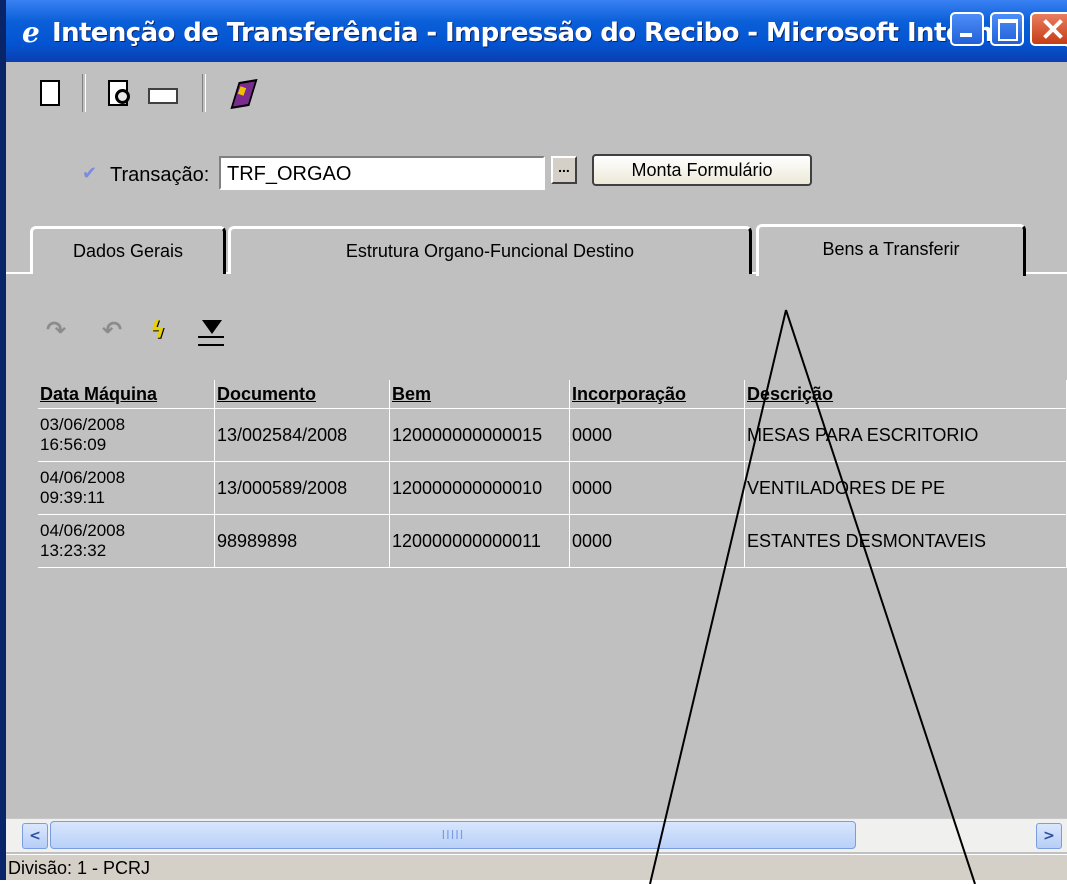 The width and height of the screenshot is (1067, 884). What do you see at coordinates (1048, 29) in the screenshot?
I see `close-button` at bounding box center [1048, 29].